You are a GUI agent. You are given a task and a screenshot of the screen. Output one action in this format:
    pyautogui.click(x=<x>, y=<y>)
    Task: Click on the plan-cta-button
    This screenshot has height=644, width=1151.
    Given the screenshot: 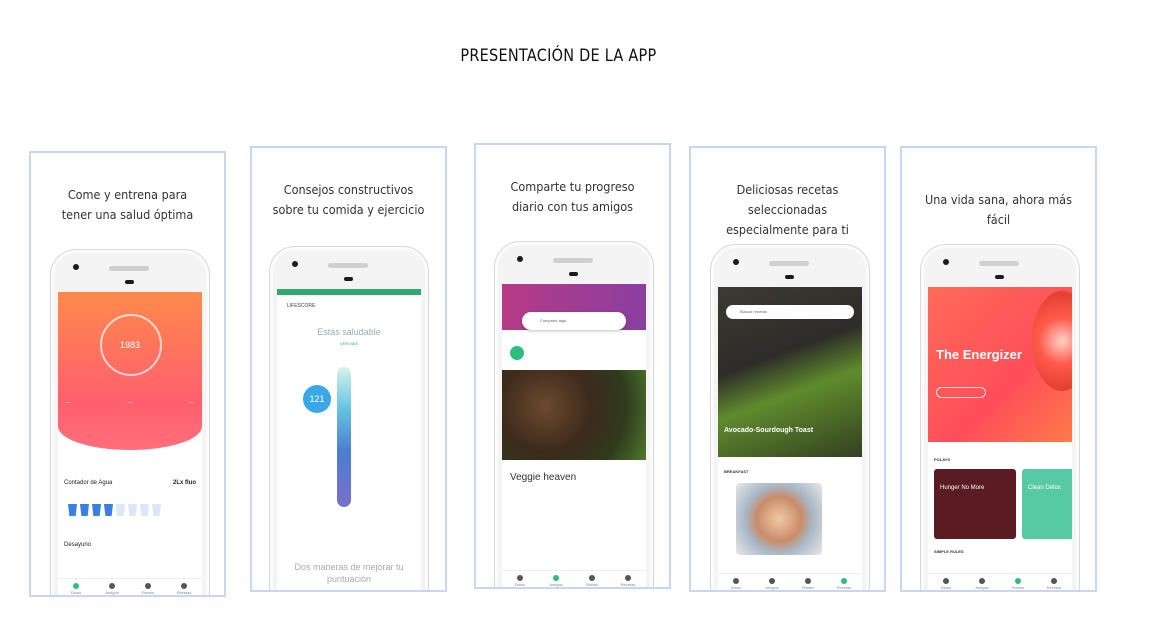 What is the action you would take?
    pyautogui.click(x=961, y=392)
    